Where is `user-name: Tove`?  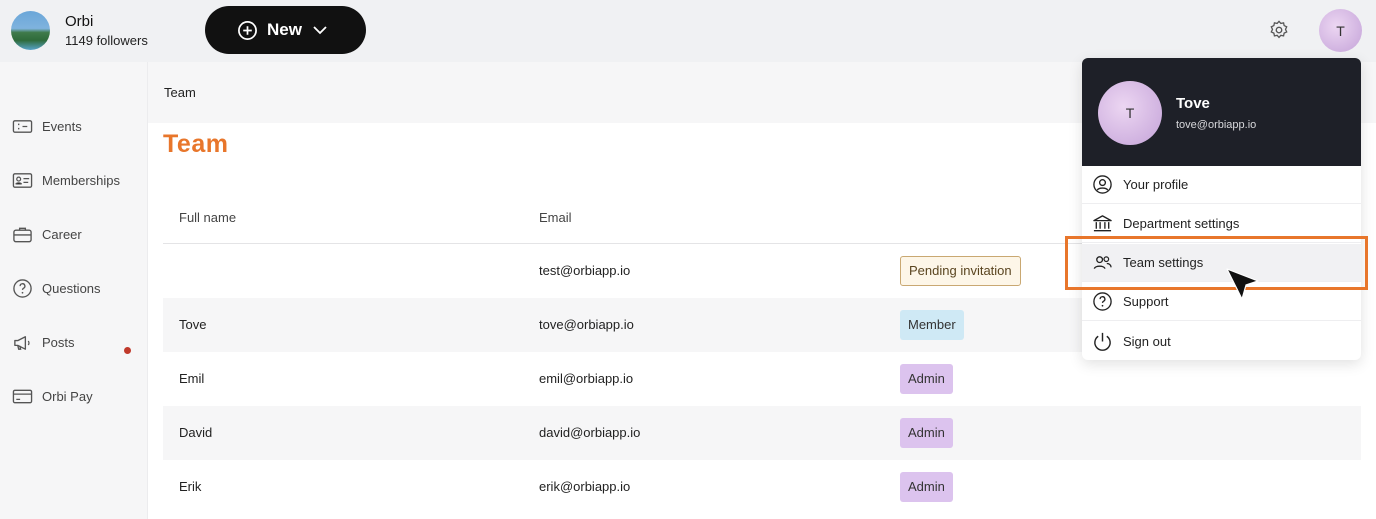
user-name: Tove is located at coordinates (1193, 103).